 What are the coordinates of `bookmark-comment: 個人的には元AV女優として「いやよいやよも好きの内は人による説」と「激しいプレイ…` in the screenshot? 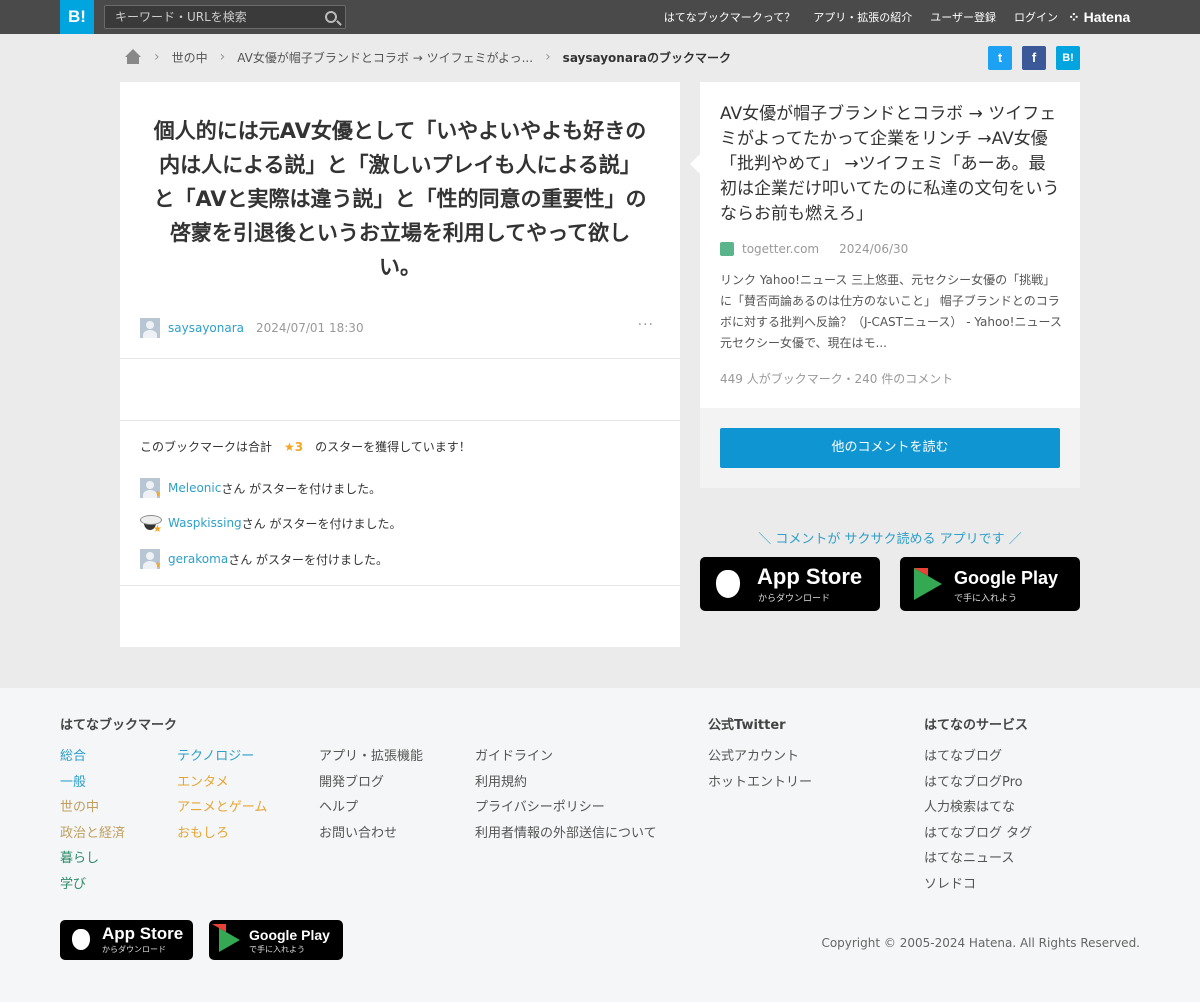 It's located at (400, 199).